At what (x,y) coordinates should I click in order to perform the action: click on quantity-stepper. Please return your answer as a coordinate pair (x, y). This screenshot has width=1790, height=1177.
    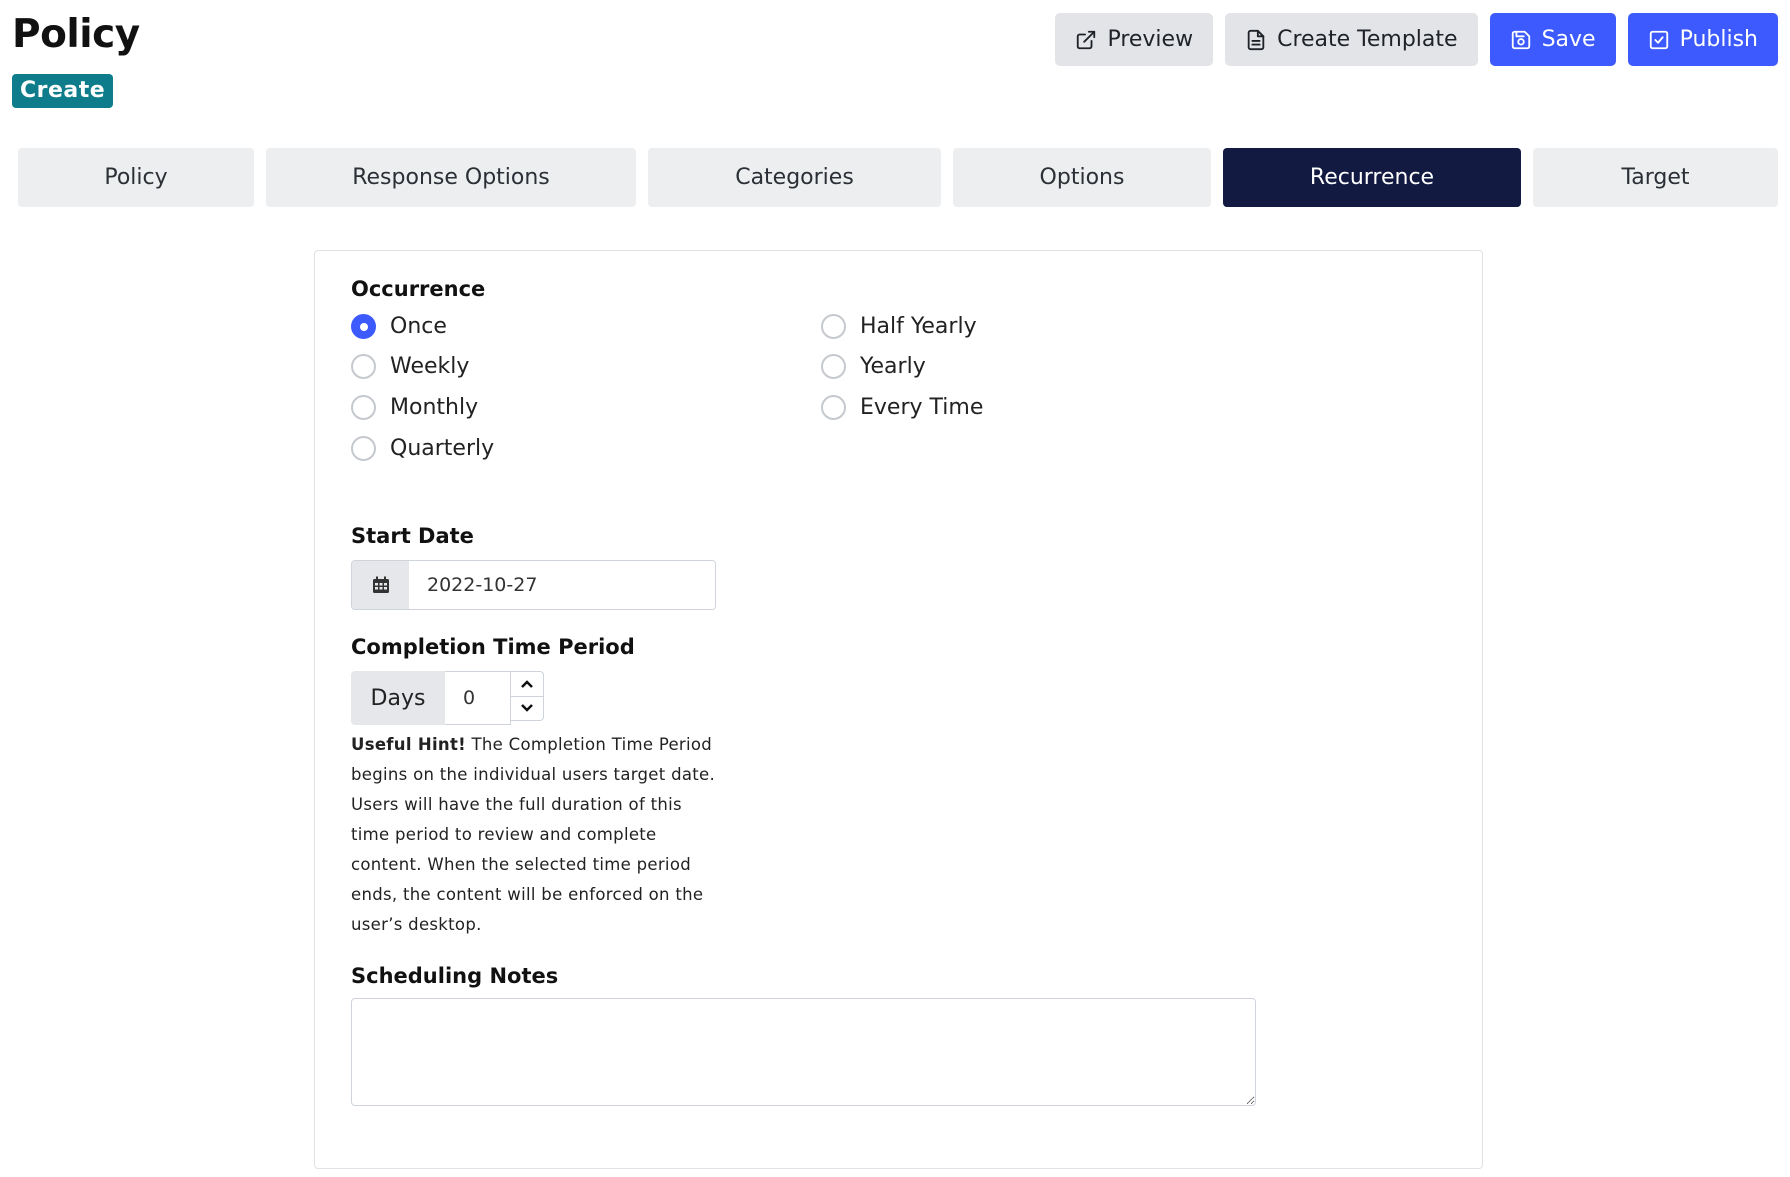
    Looking at the image, I should click on (527, 696).